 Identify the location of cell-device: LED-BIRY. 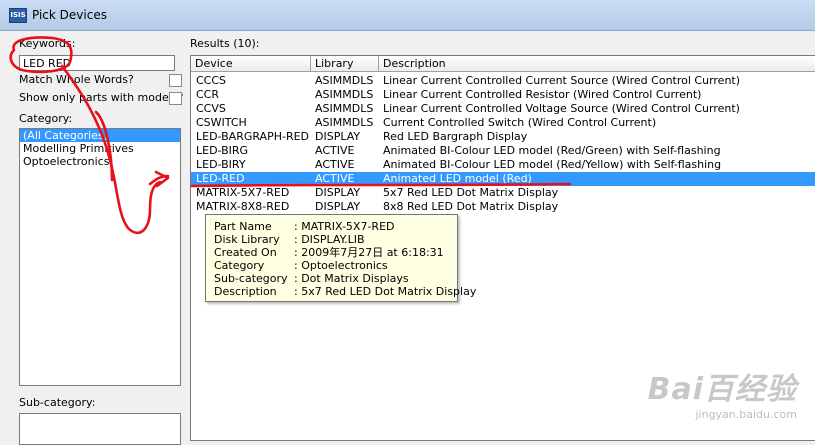
(221, 164).